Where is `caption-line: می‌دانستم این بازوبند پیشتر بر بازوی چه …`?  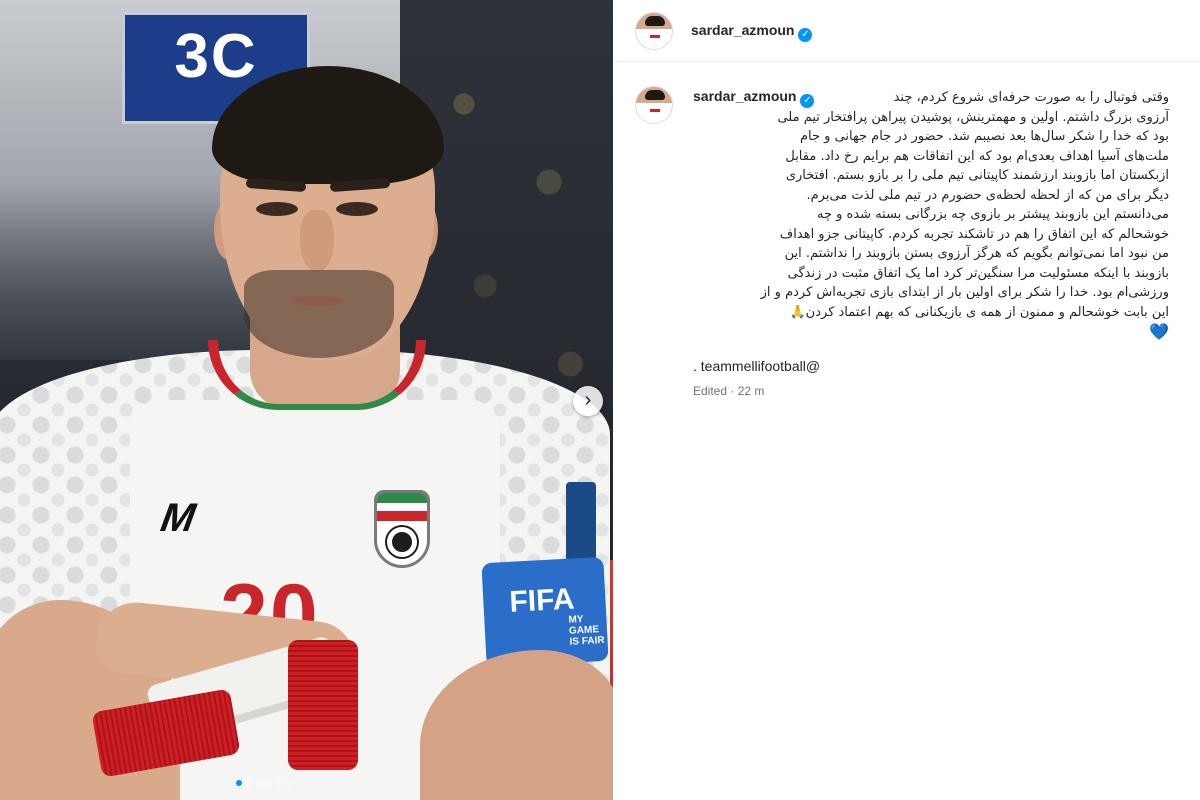
caption-line: می‌دانستم این بازوبند پیشتر بر بازوی چه … is located at coordinates (992, 214).